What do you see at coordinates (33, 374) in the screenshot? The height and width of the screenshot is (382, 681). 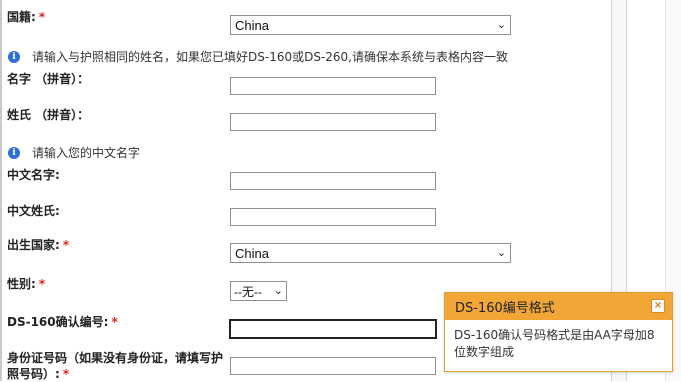 I see `id-number-label-line2: 照号码）:` at bounding box center [33, 374].